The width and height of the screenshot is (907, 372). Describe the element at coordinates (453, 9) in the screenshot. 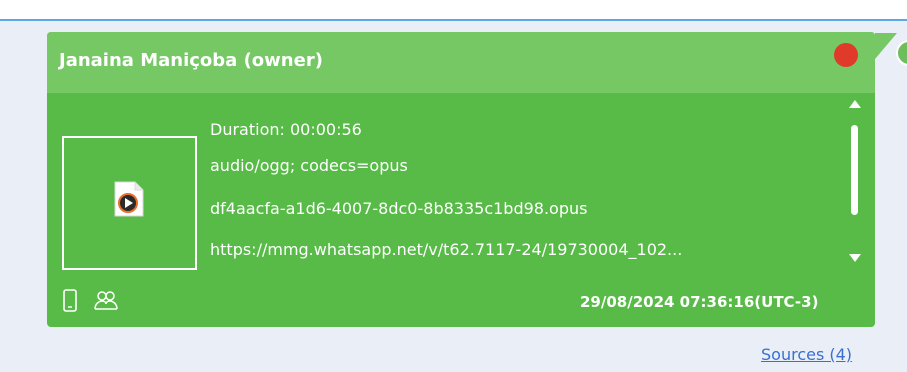

I see `top-bar` at that location.